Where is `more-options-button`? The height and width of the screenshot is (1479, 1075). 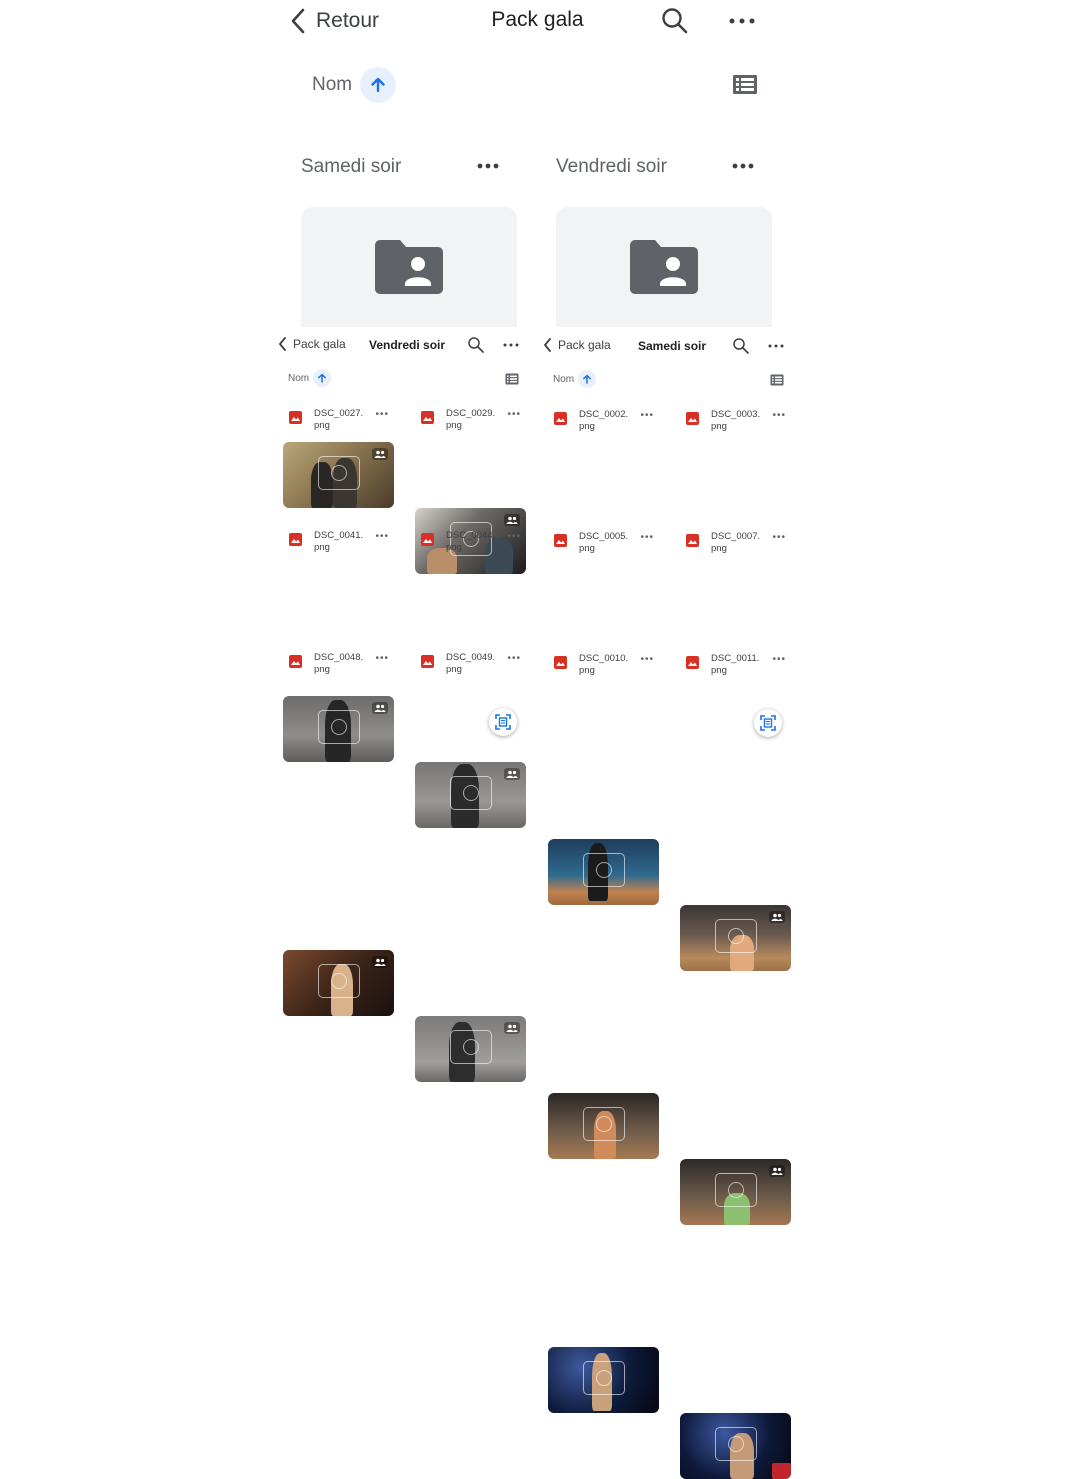
more-options-button is located at coordinates (742, 21).